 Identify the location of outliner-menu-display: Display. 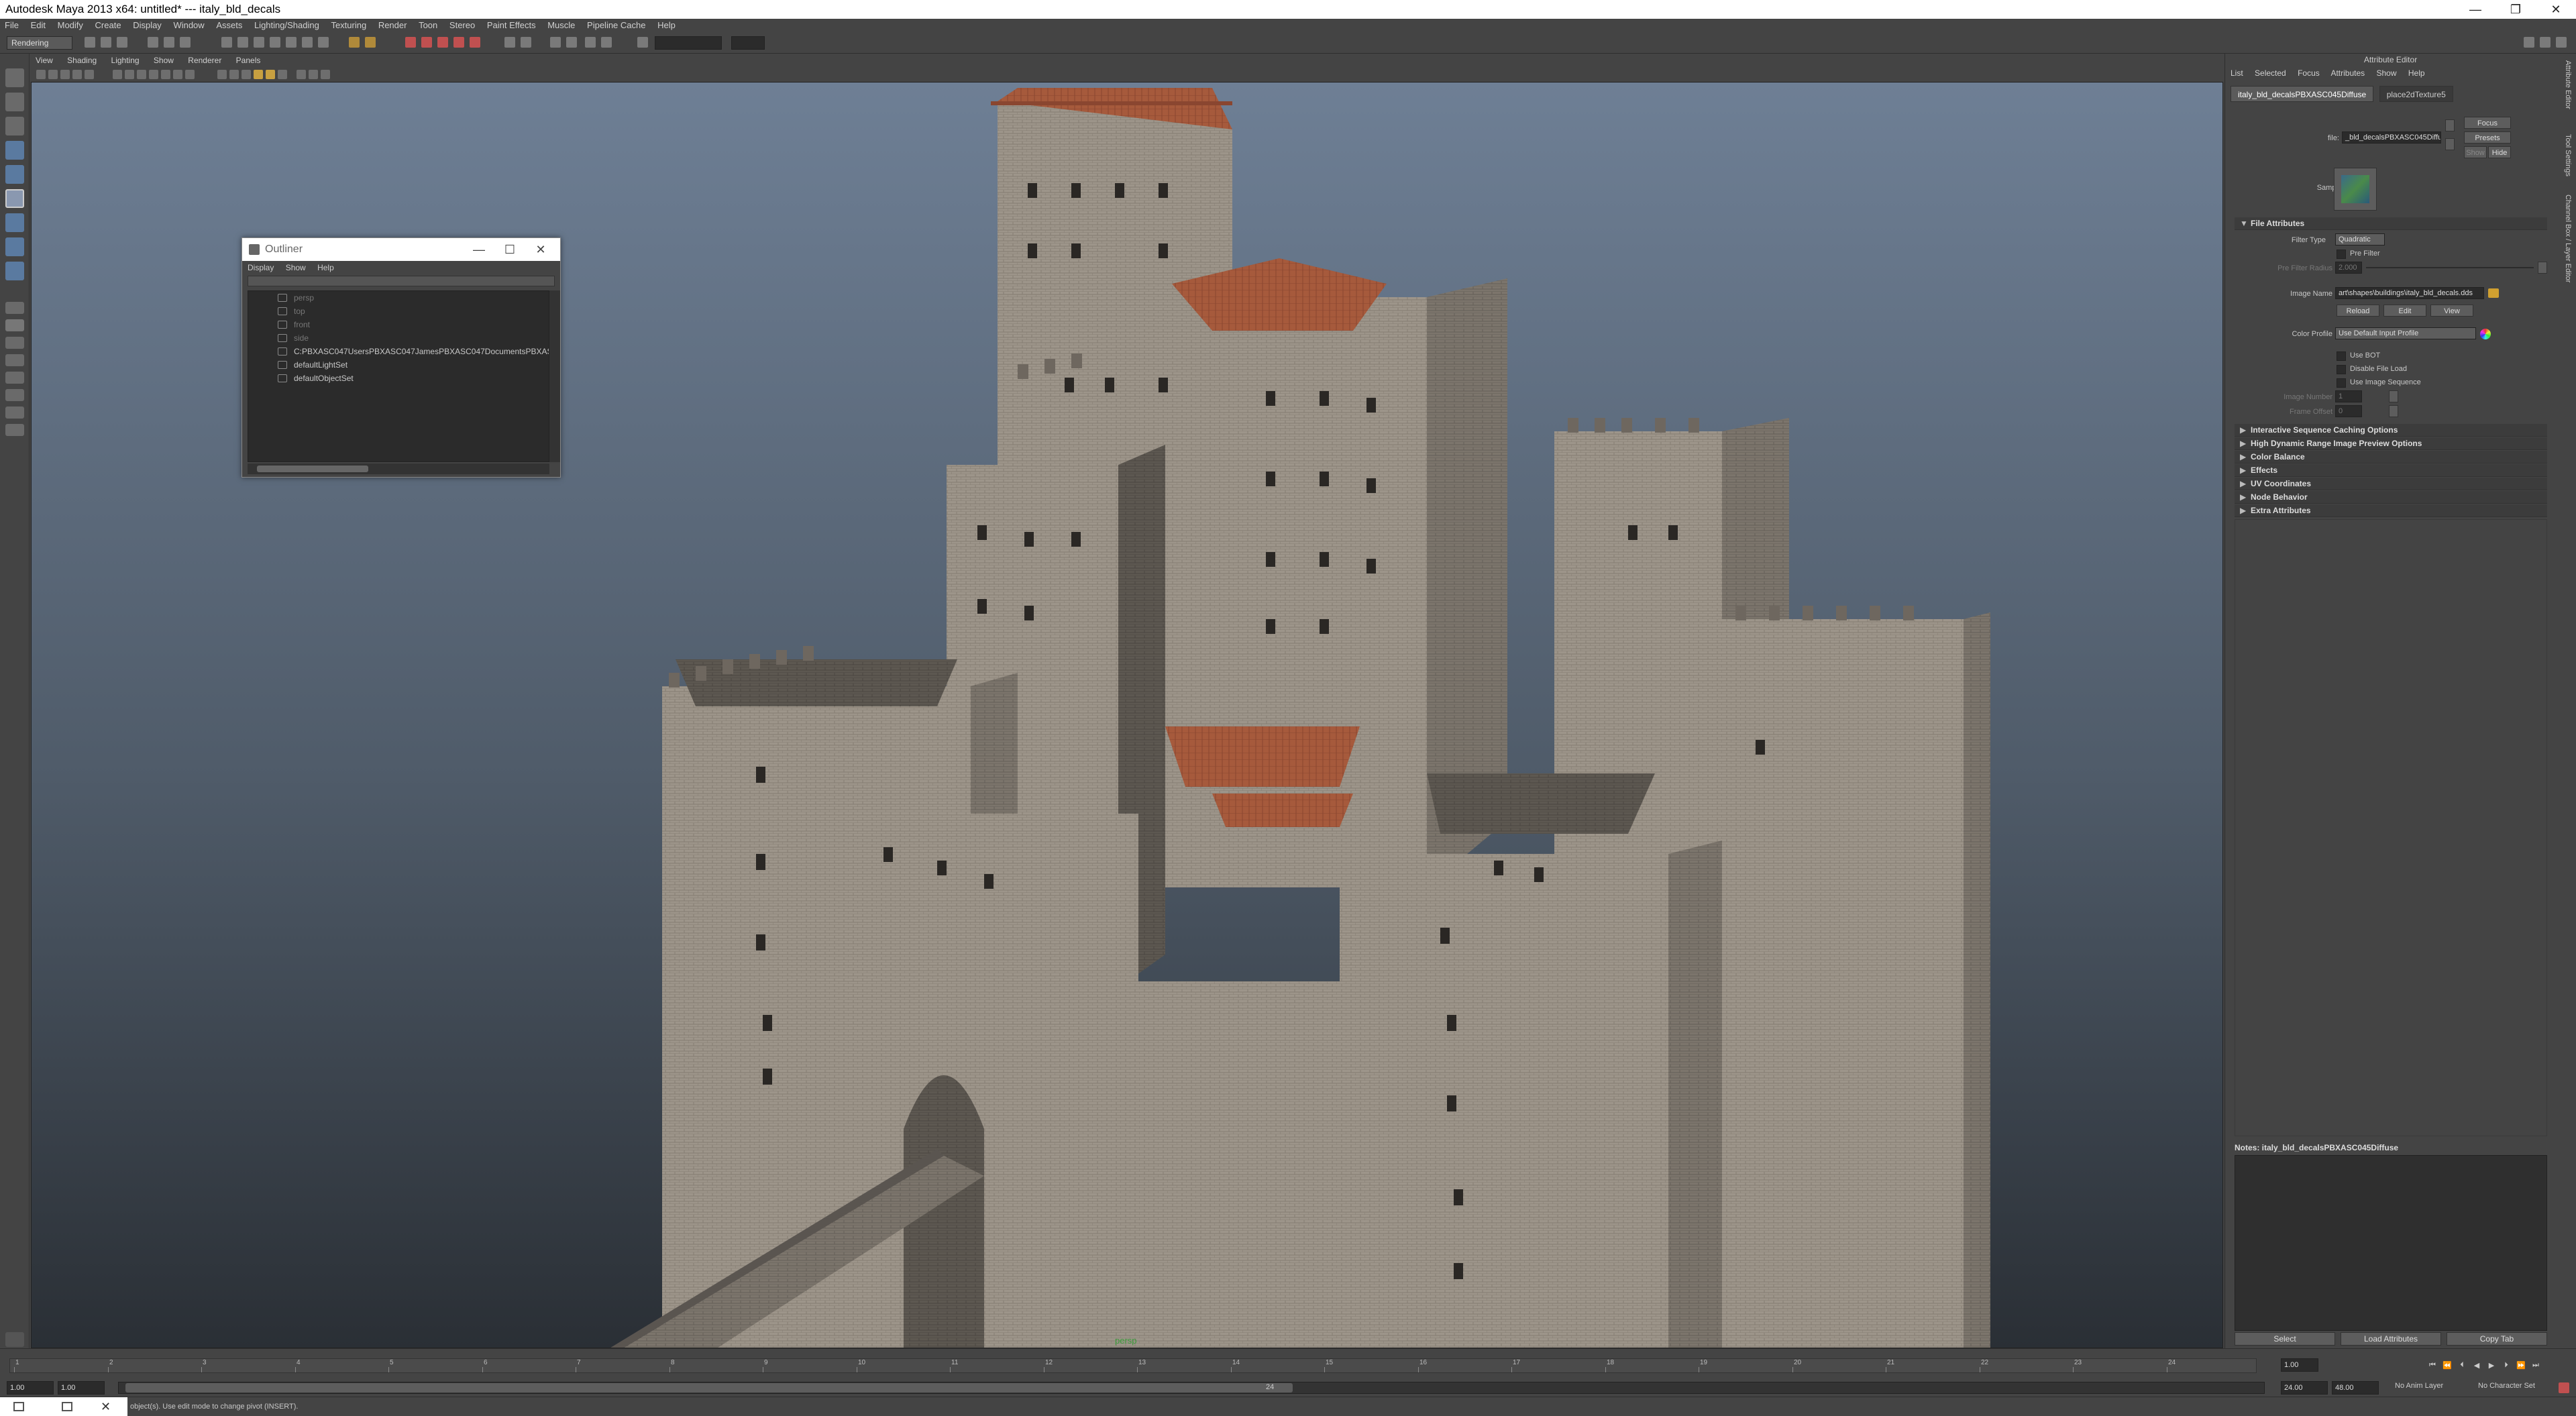
(261, 268).